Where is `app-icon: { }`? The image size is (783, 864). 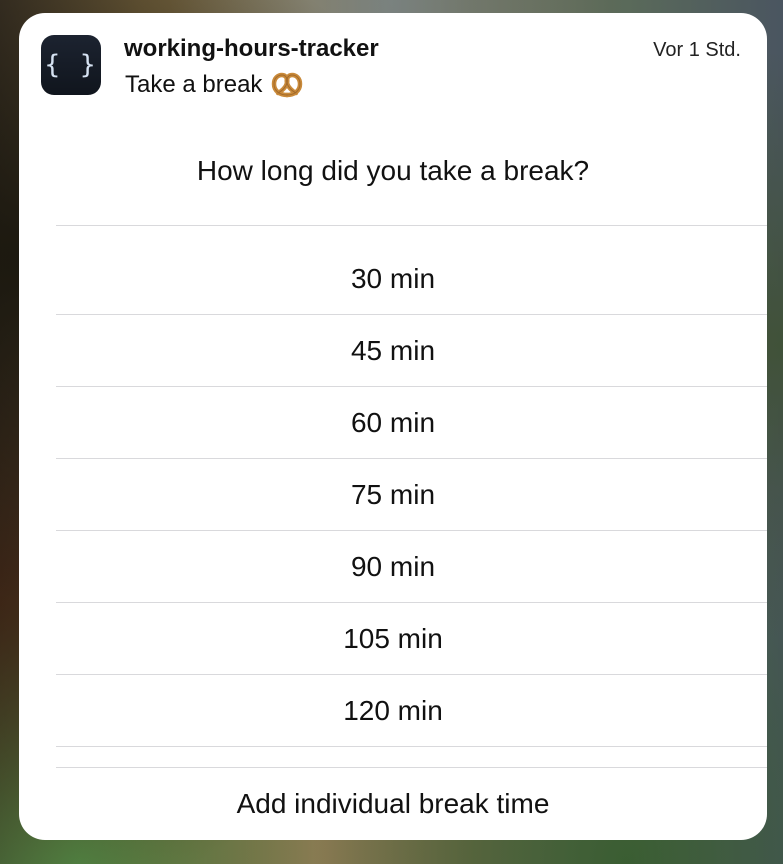
app-icon: { } is located at coordinates (71, 65).